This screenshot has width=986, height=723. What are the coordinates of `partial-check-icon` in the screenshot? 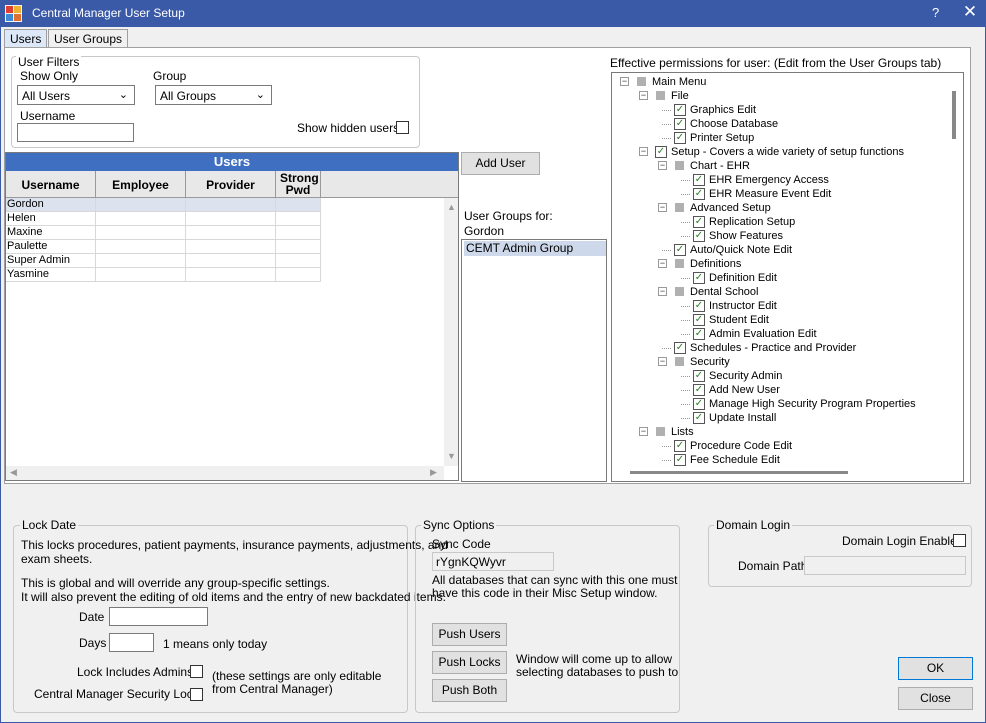 It's located at (641, 81).